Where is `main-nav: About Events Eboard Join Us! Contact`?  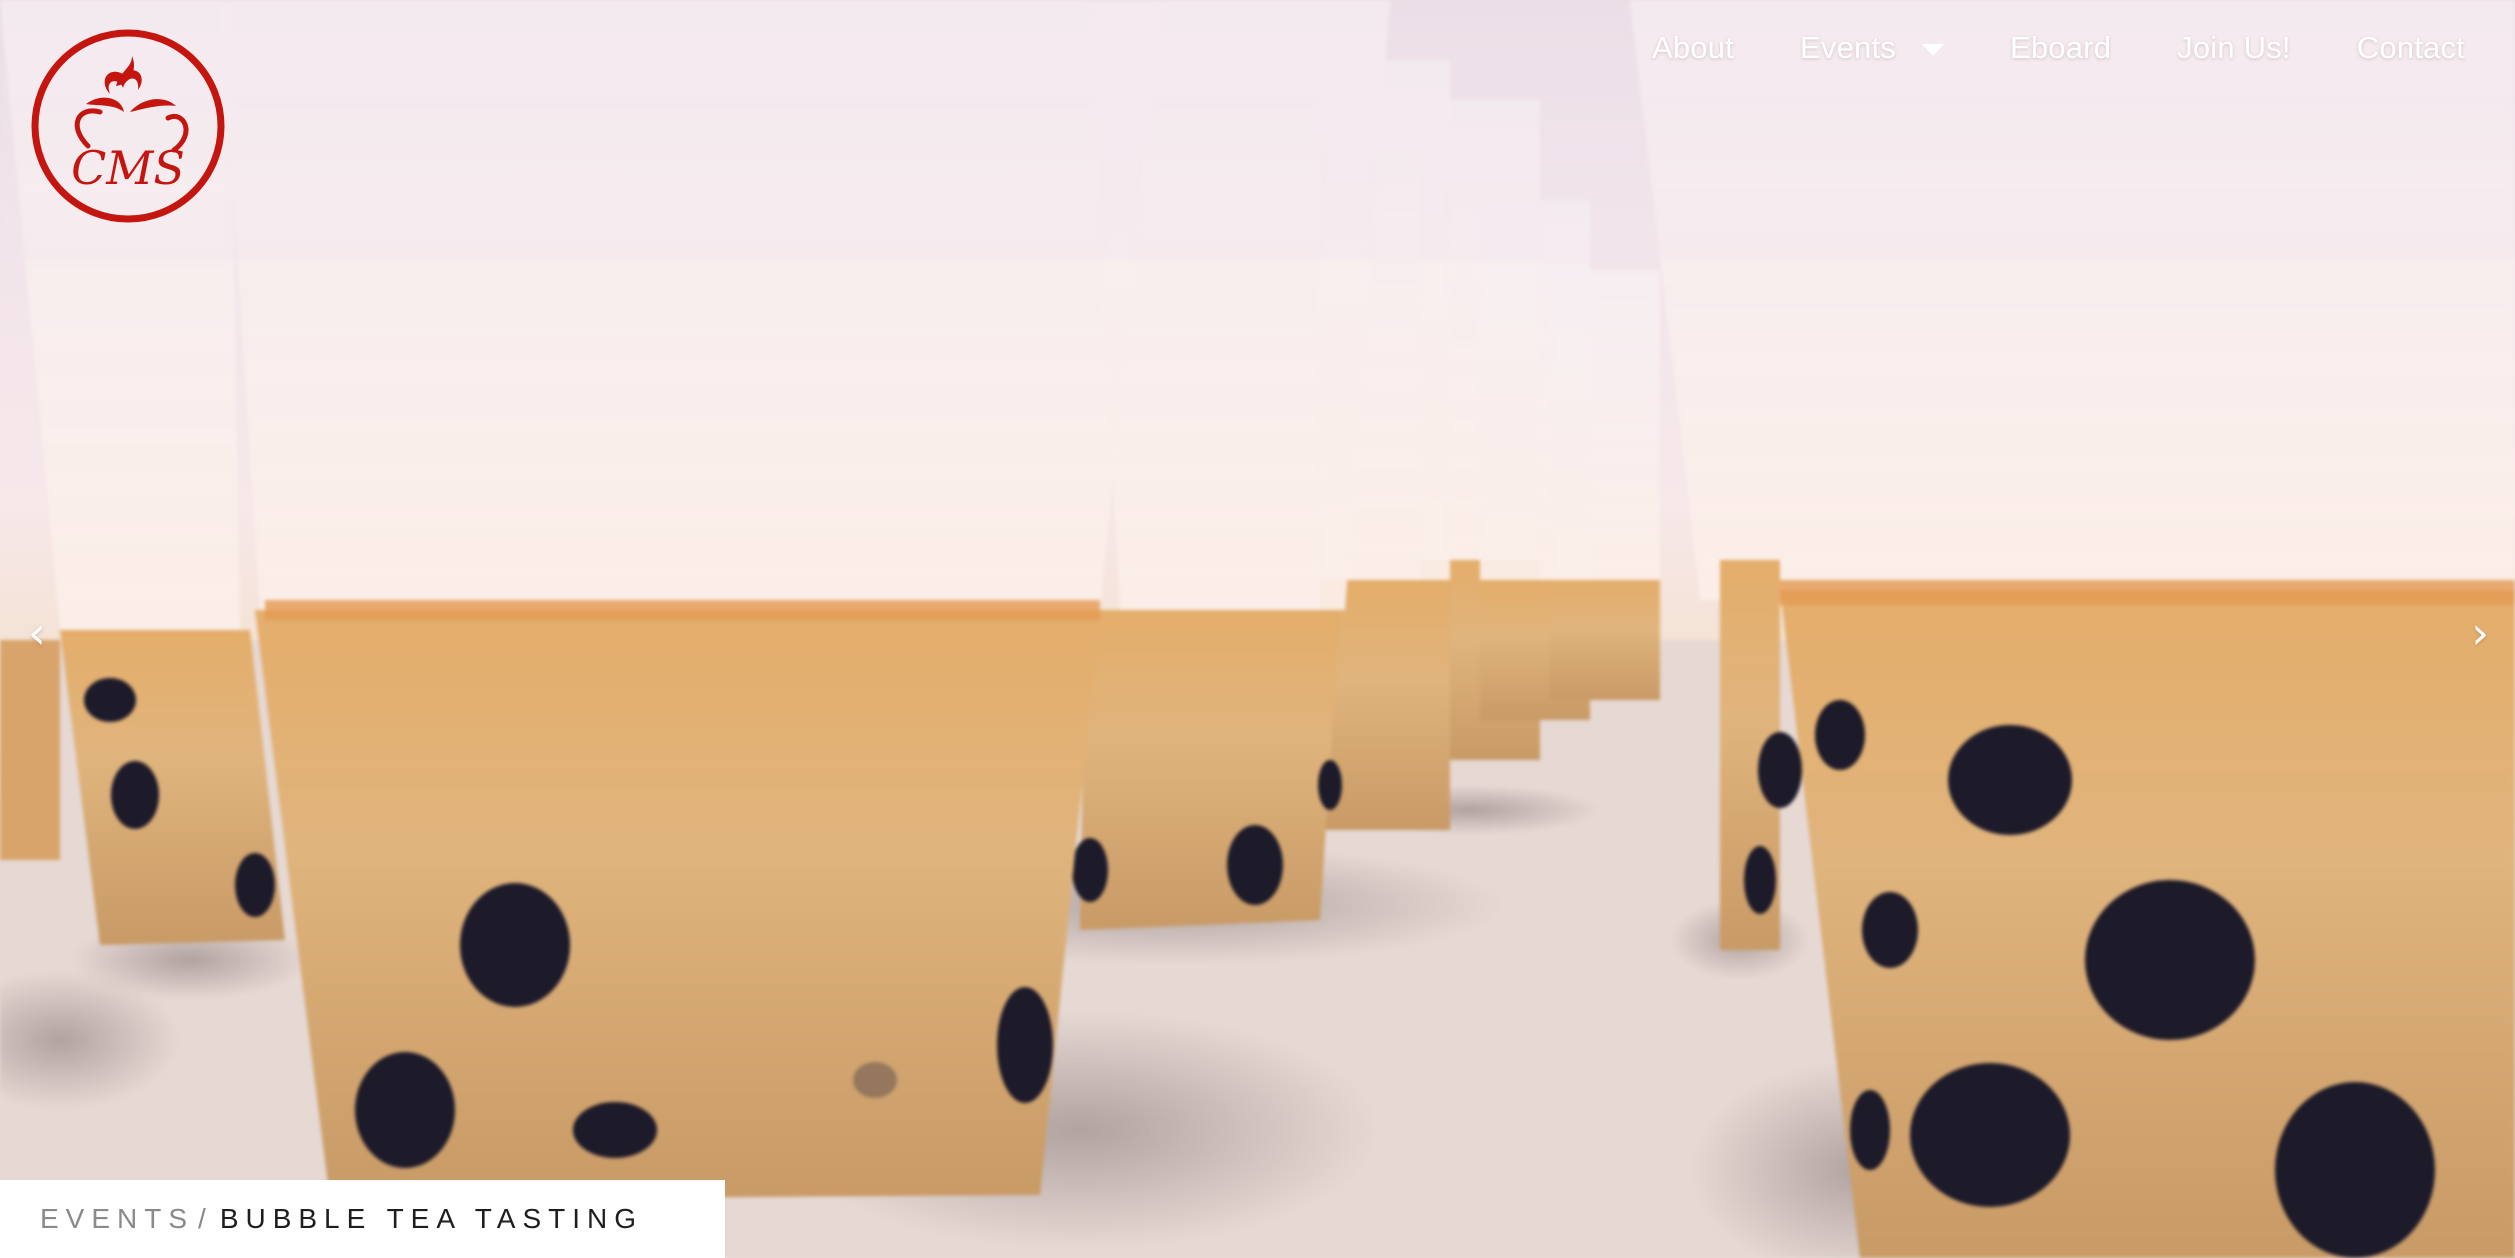
main-nav: About Events Eboard Join Us! Contact is located at coordinates (2058, 48).